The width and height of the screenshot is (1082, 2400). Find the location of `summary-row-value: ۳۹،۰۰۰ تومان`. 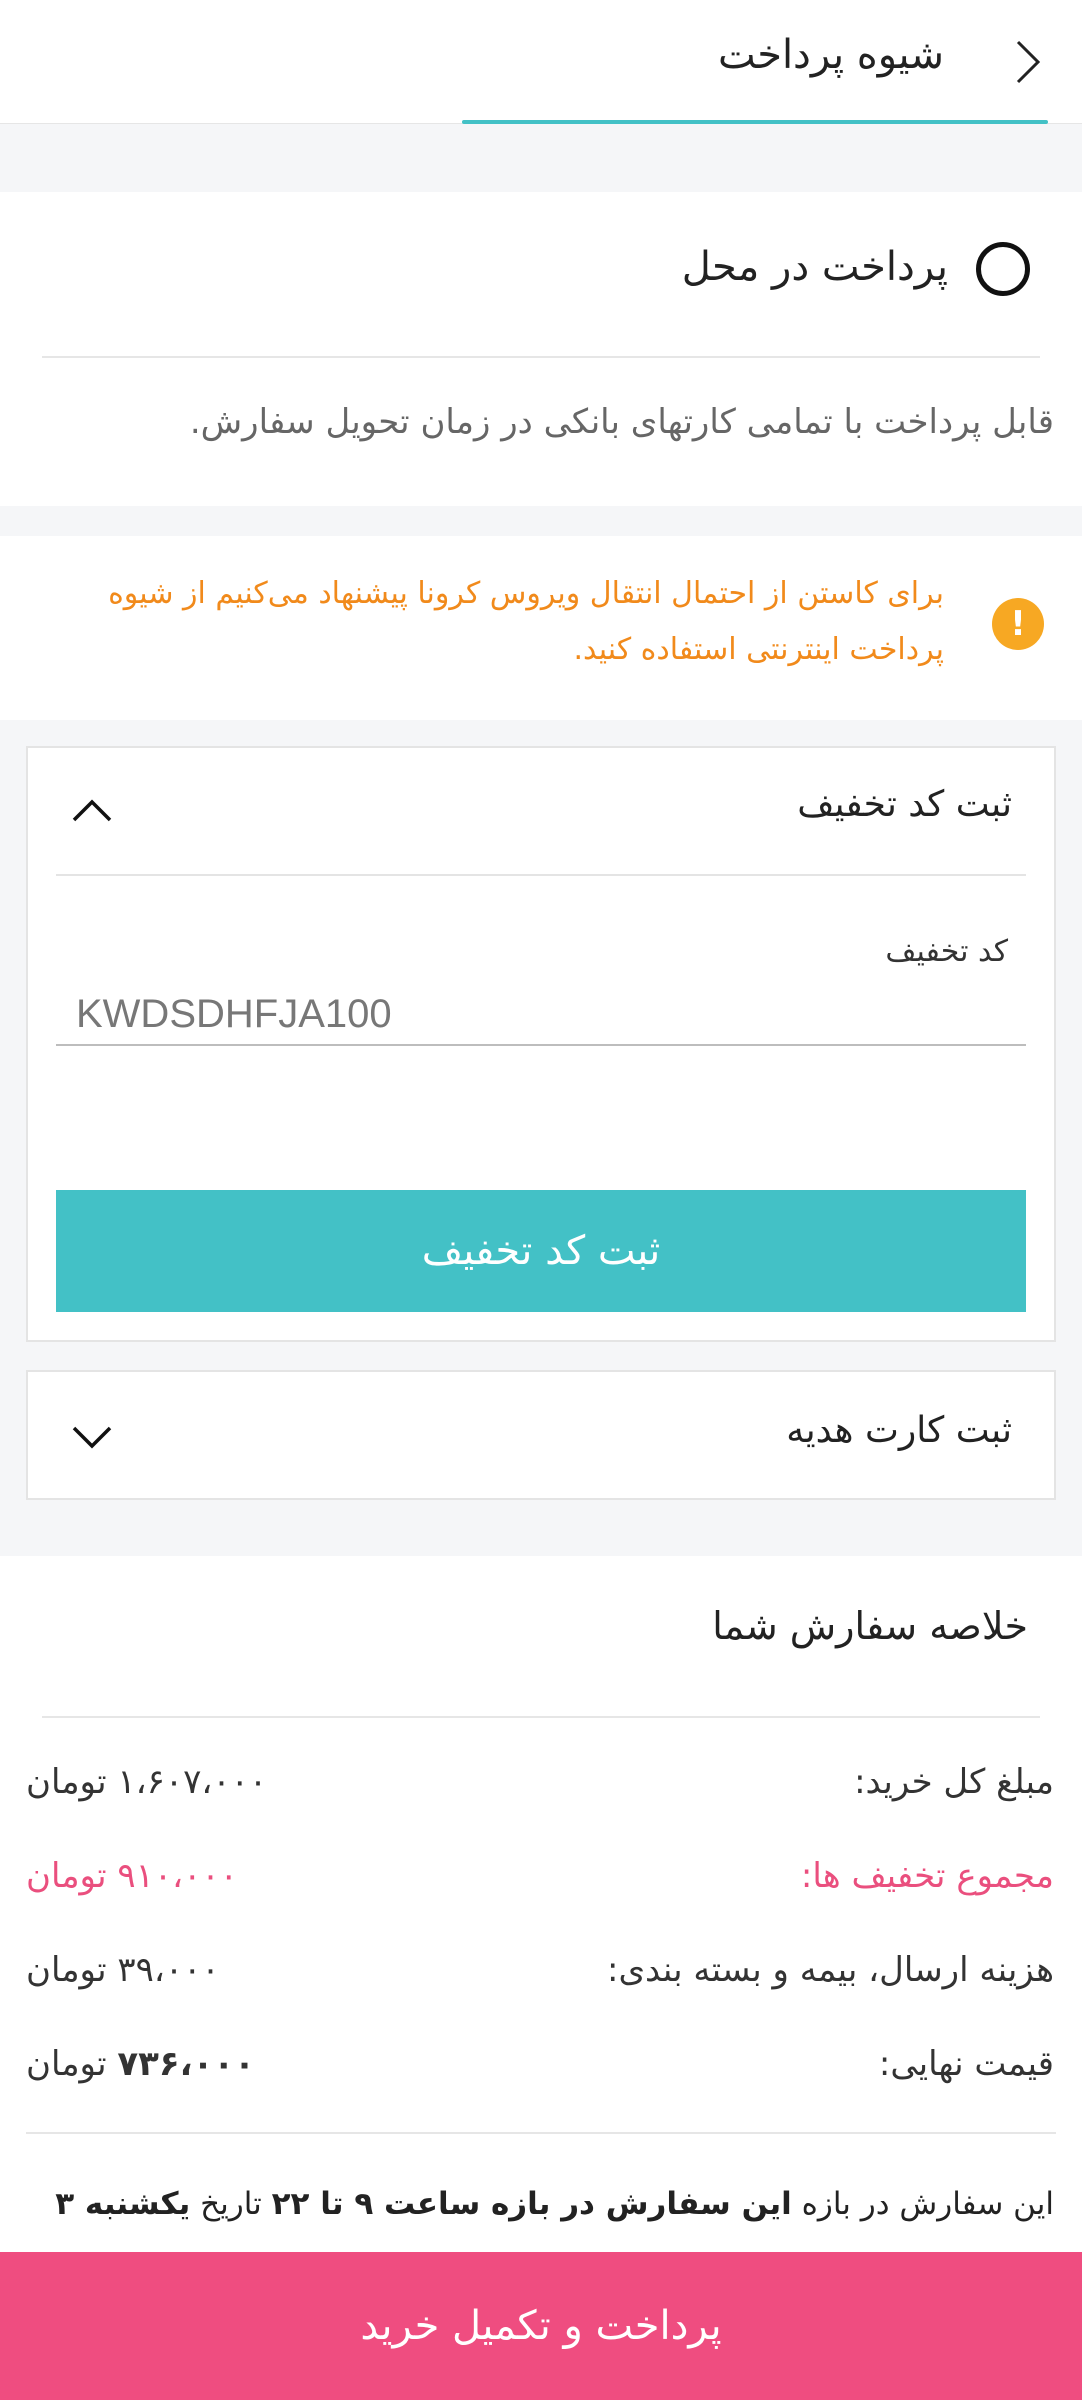

summary-row-value: ۳۹،۰۰۰ تومان is located at coordinates (123, 1970).